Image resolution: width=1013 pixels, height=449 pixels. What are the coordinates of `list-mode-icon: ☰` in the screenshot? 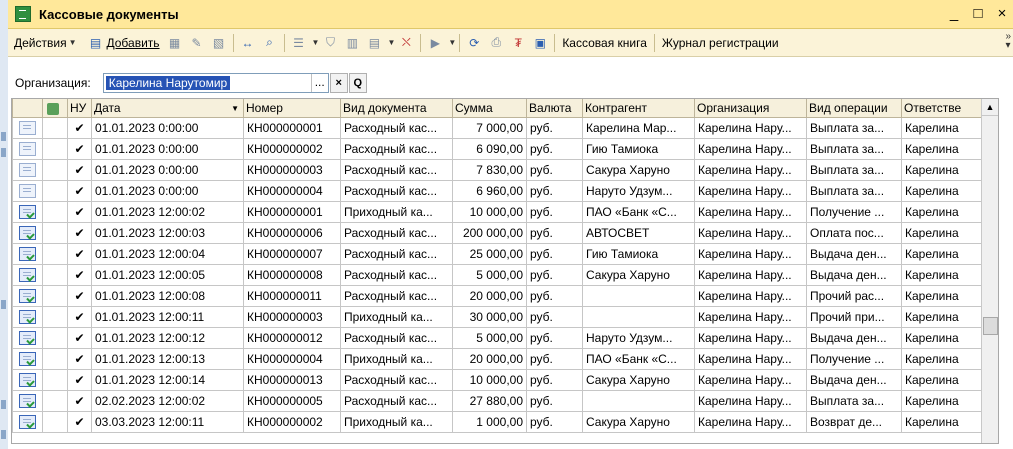 It's located at (299, 43).